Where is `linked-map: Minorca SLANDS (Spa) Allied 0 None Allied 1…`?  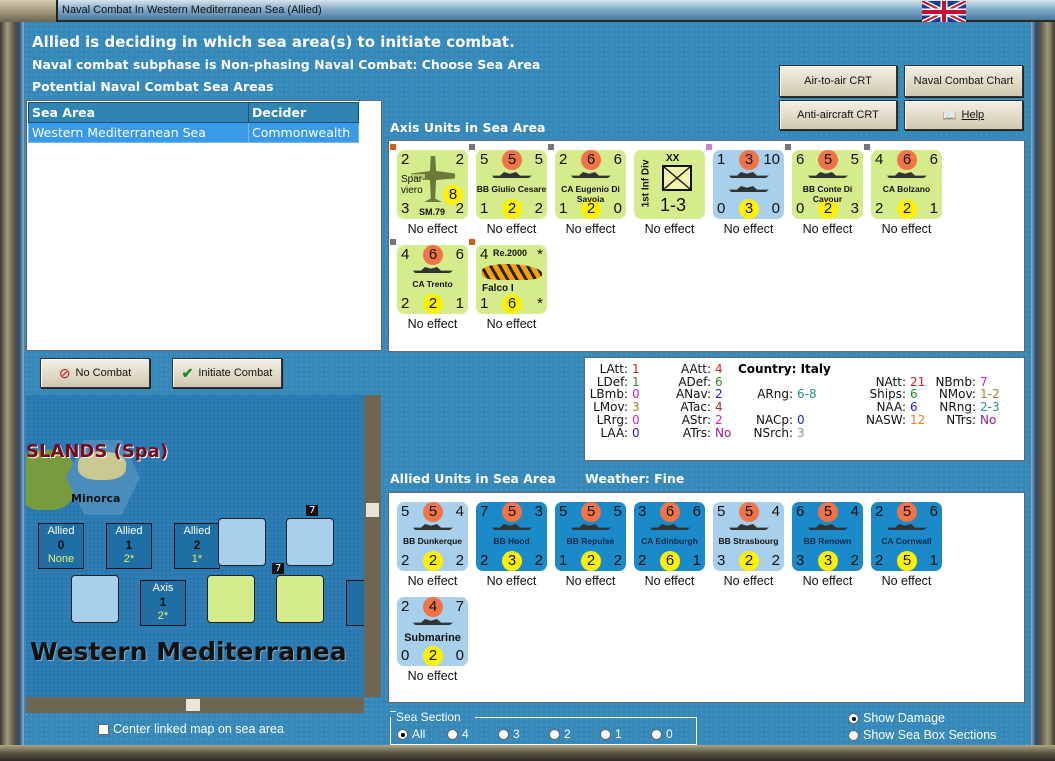 linked-map: Minorca SLANDS (Spa) Allied 0 None Allied 1… is located at coordinates (195, 546).